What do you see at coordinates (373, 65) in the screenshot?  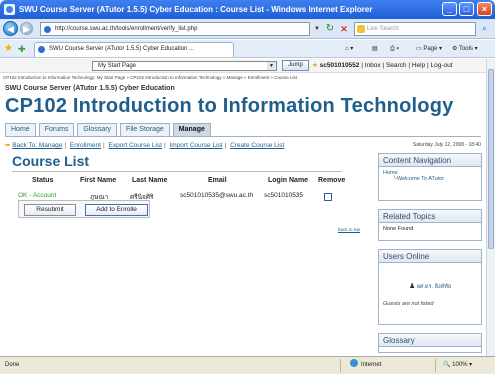 I see `inbox-link: Inbox` at bounding box center [373, 65].